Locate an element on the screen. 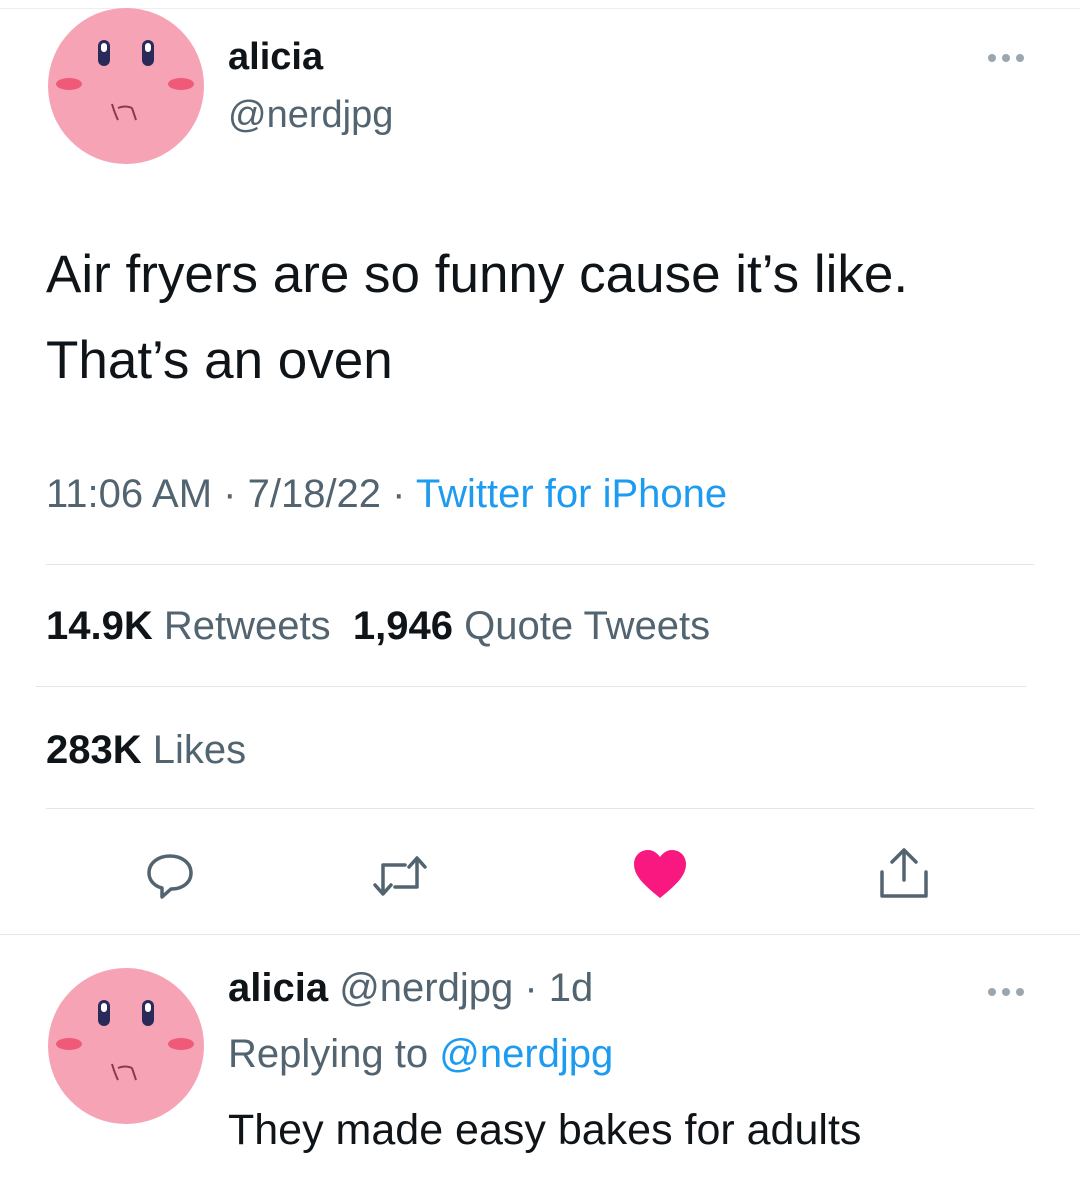  retweet-button is located at coordinates (400, 876).